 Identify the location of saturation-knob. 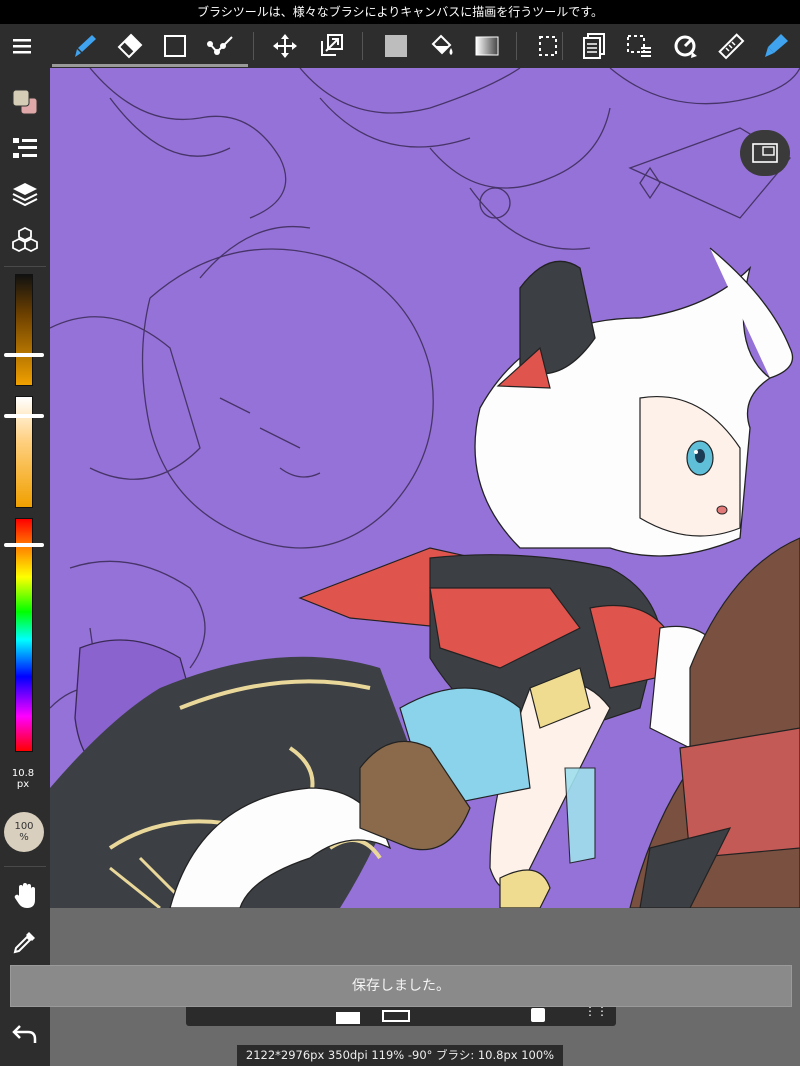
(24, 416).